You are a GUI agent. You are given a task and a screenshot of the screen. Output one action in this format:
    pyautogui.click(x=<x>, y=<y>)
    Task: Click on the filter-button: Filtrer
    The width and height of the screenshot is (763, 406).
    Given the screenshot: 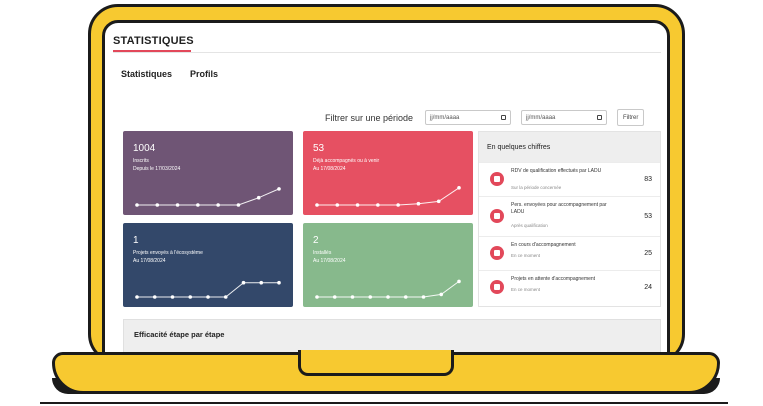 What is the action you would take?
    pyautogui.click(x=631, y=117)
    